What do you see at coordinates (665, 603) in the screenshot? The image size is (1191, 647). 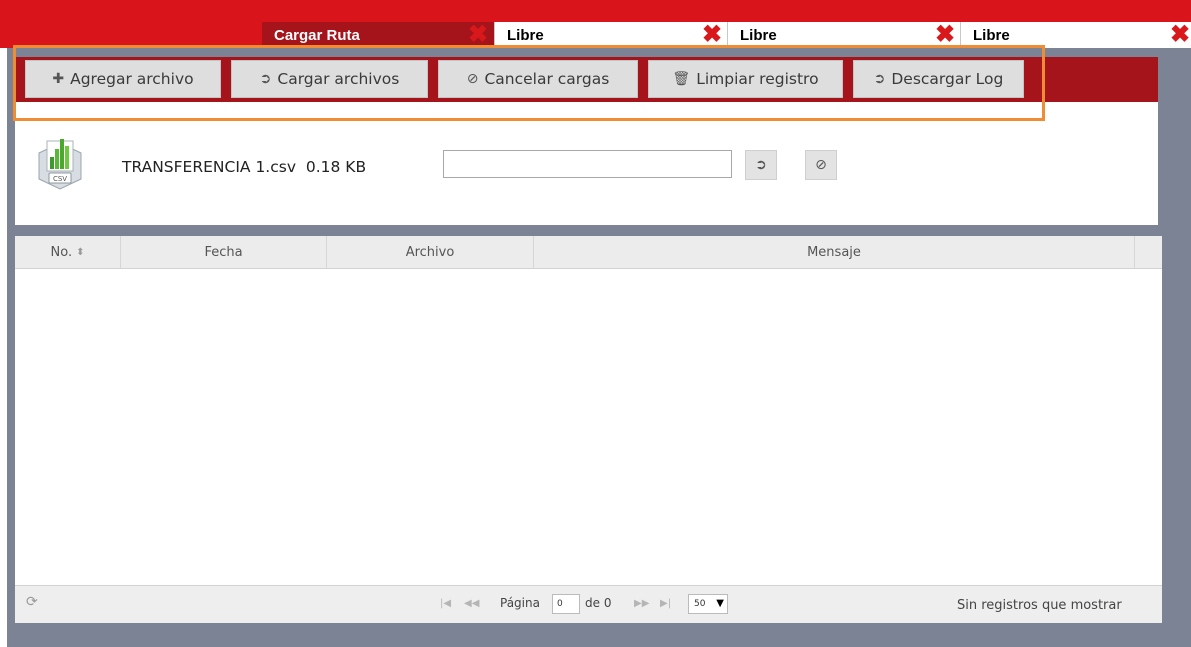 I see `last-page-icon: ▶|` at bounding box center [665, 603].